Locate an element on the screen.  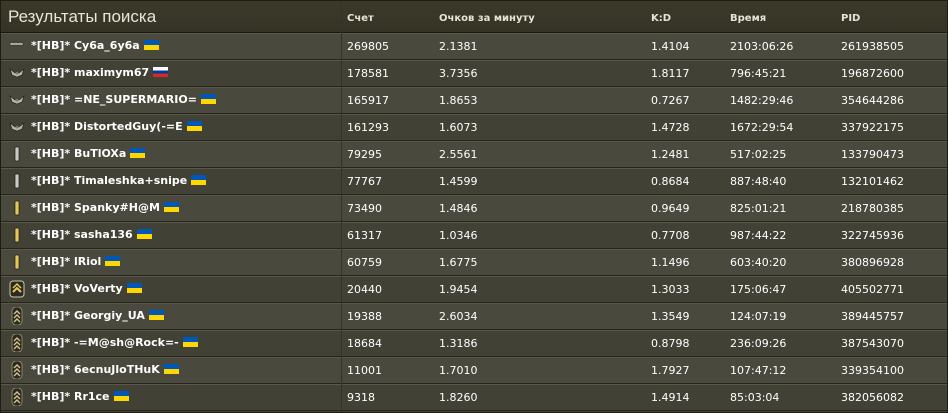
column-header-time: Время is located at coordinates (748, 18).